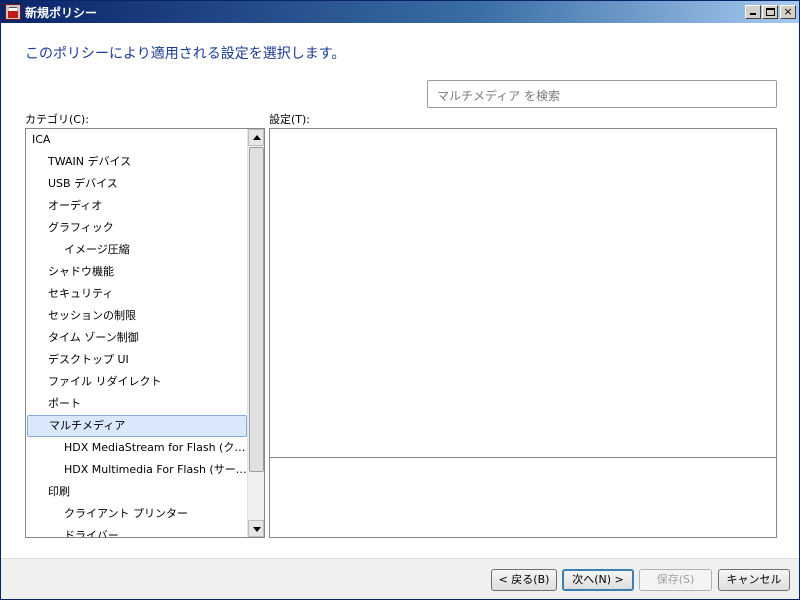 The image size is (800, 600). I want to click on cancel-button: キャンセル, so click(754, 580).